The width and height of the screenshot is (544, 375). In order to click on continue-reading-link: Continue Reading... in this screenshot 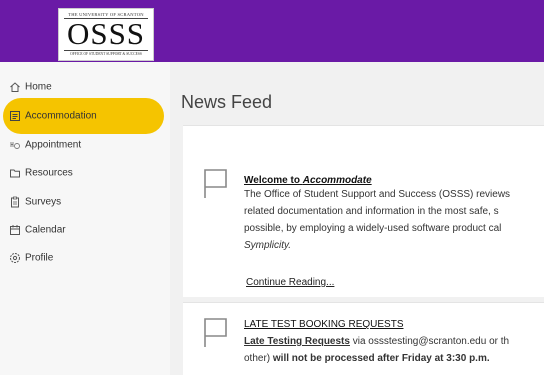, I will do `click(290, 282)`.